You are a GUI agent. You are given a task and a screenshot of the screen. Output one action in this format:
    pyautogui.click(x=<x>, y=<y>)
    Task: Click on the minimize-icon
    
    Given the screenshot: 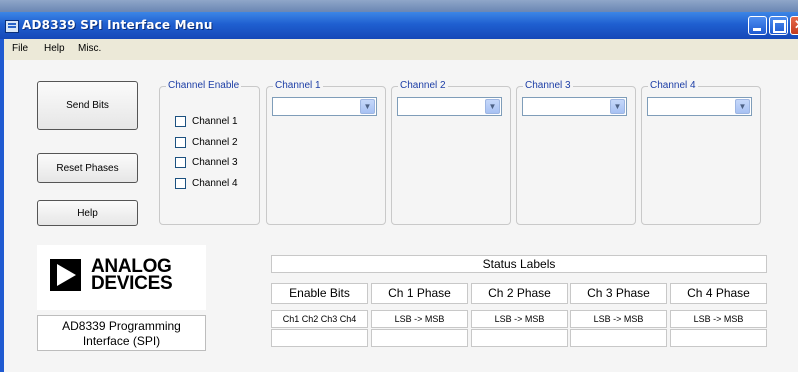 What is the action you would take?
    pyautogui.click(x=757, y=25)
    